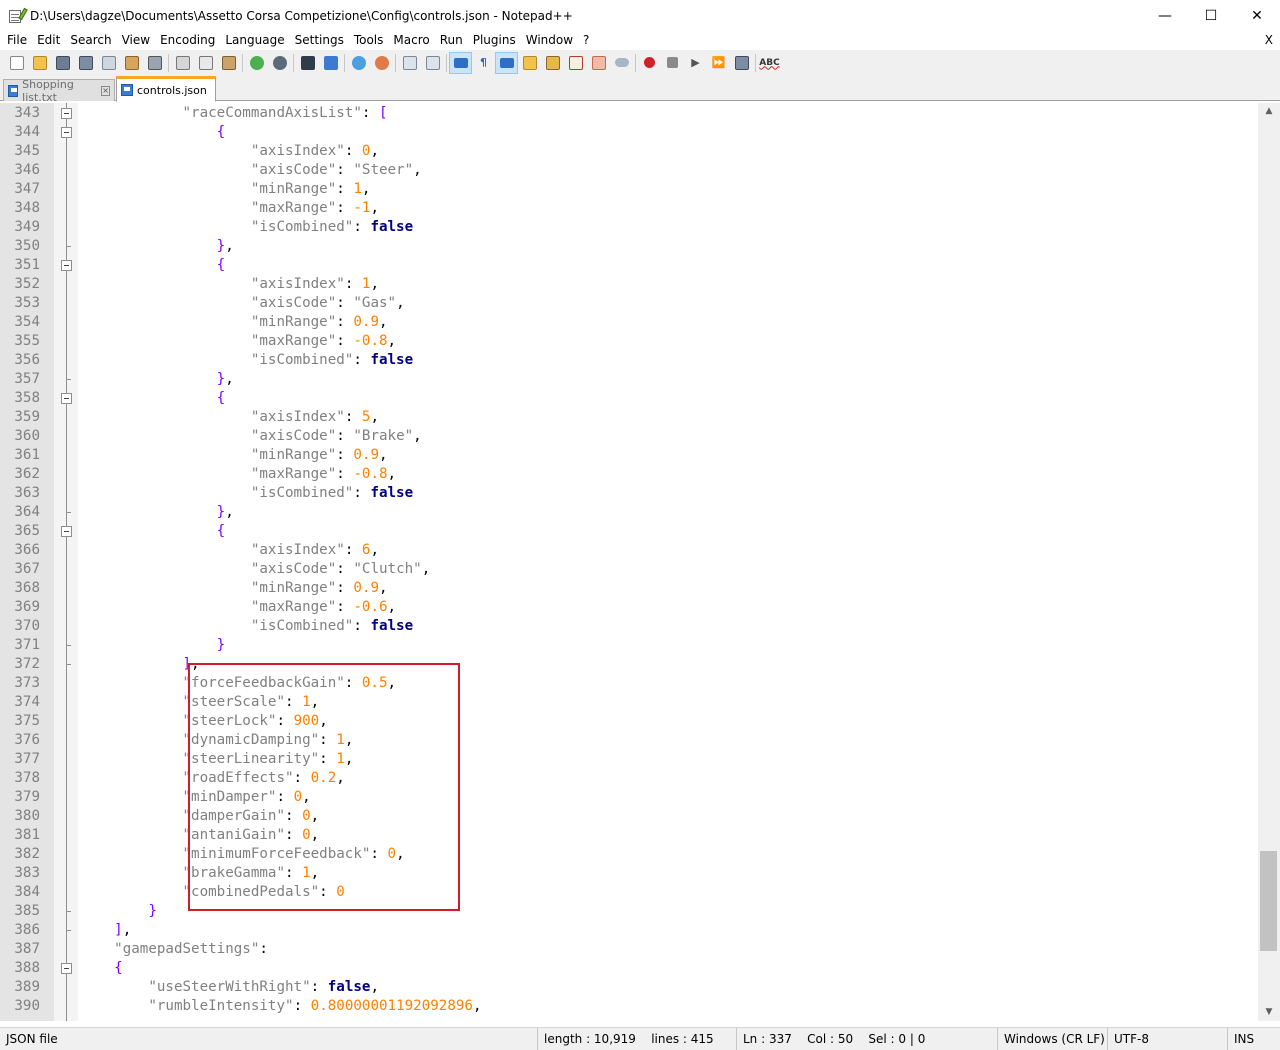  What do you see at coordinates (629, 854) in the screenshot?
I see `code-line: 382 "minimumForceFeedback": 0,` at bounding box center [629, 854].